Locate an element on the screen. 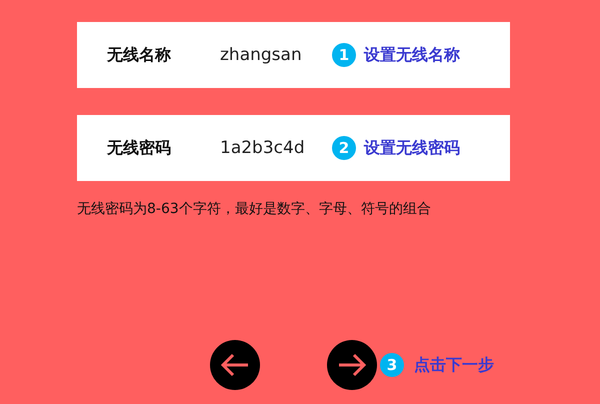 Image resolution: width=600 pixels, height=404 pixels. step-note: 设置无线名称 is located at coordinates (412, 55).